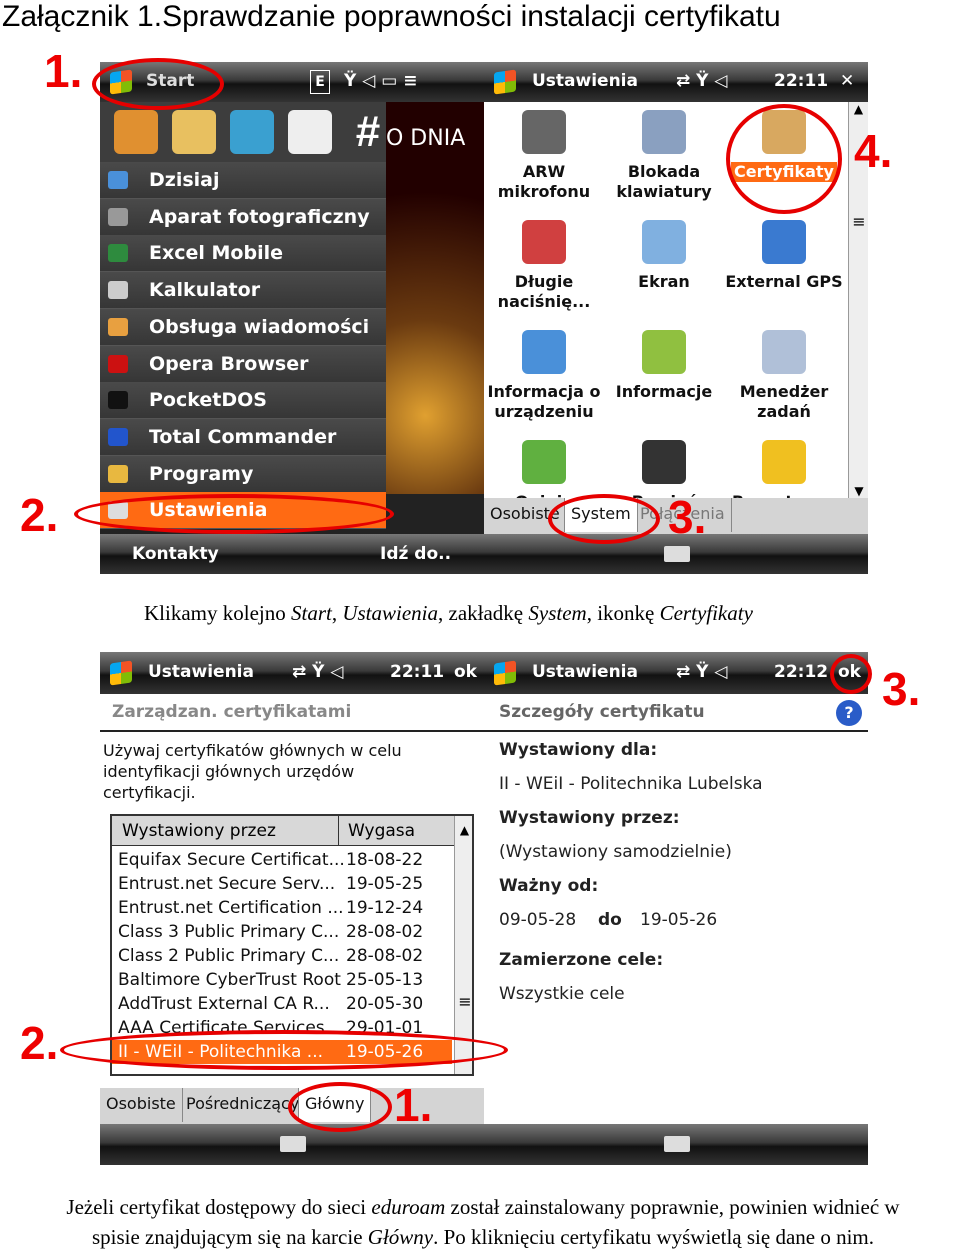 The height and width of the screenshot is (1252, 960). I want to click on table-row: Equifax Secure Certificat... 18-08-22, so click(282, 860).